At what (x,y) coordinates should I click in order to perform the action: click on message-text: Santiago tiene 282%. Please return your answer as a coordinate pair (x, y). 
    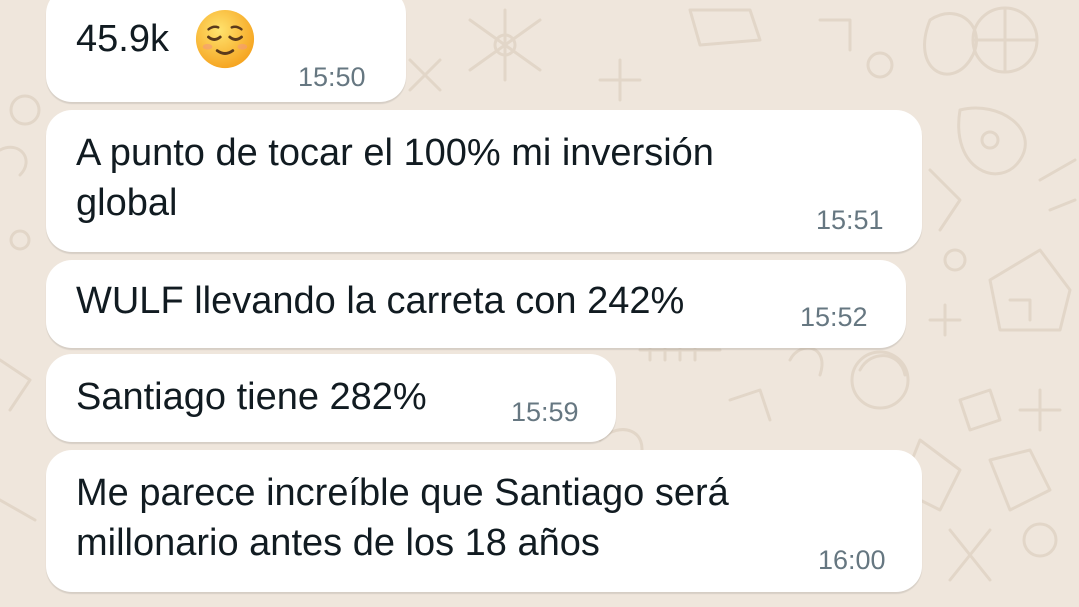
    Looking at the image, I should click on (251, 397).